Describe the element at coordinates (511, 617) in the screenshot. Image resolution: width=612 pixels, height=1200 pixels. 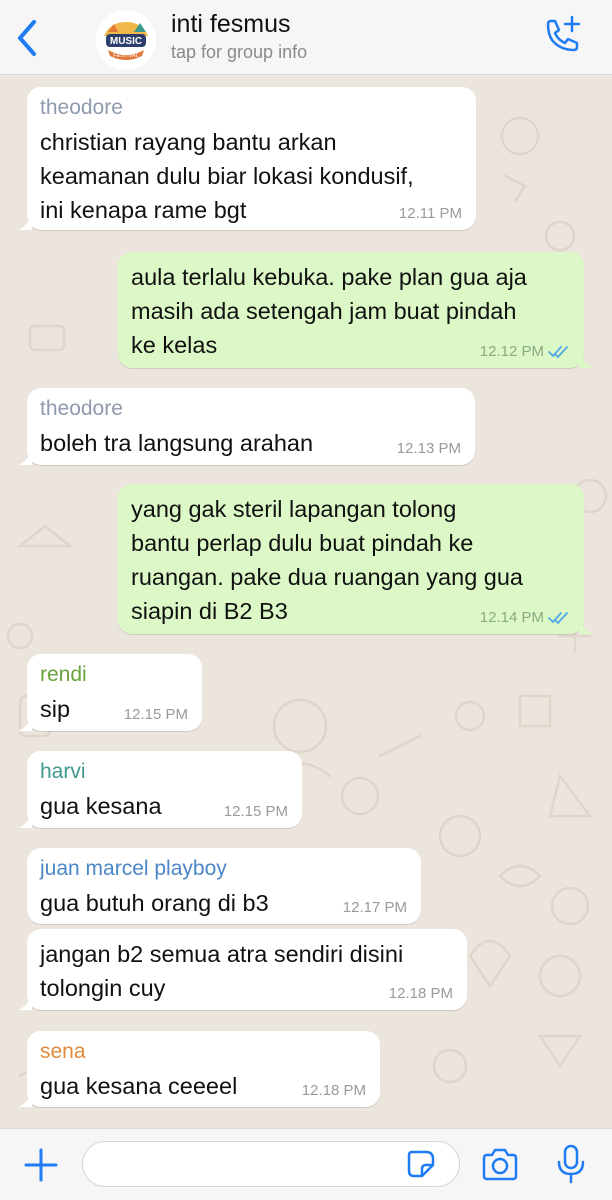
I see `message-time: 12.14 PM` at that location.